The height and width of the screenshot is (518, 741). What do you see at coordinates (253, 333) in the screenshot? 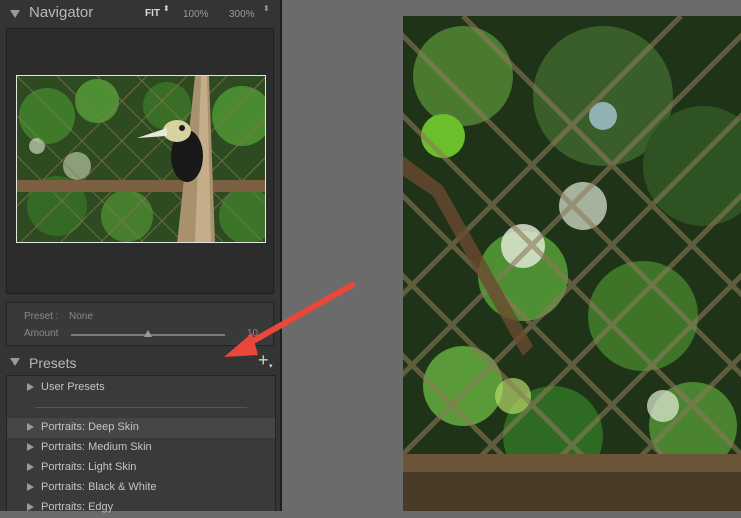
I see `amount-value: 10` at bounding box center [253, 333].